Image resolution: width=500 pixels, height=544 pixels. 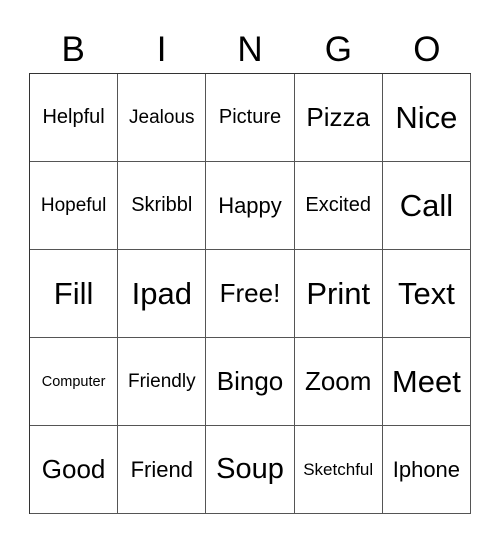 What do you see at coordinates (250, 382) in the screenshot?
I see `bingo-cell: Bingo` at bounding box center [250, 382].